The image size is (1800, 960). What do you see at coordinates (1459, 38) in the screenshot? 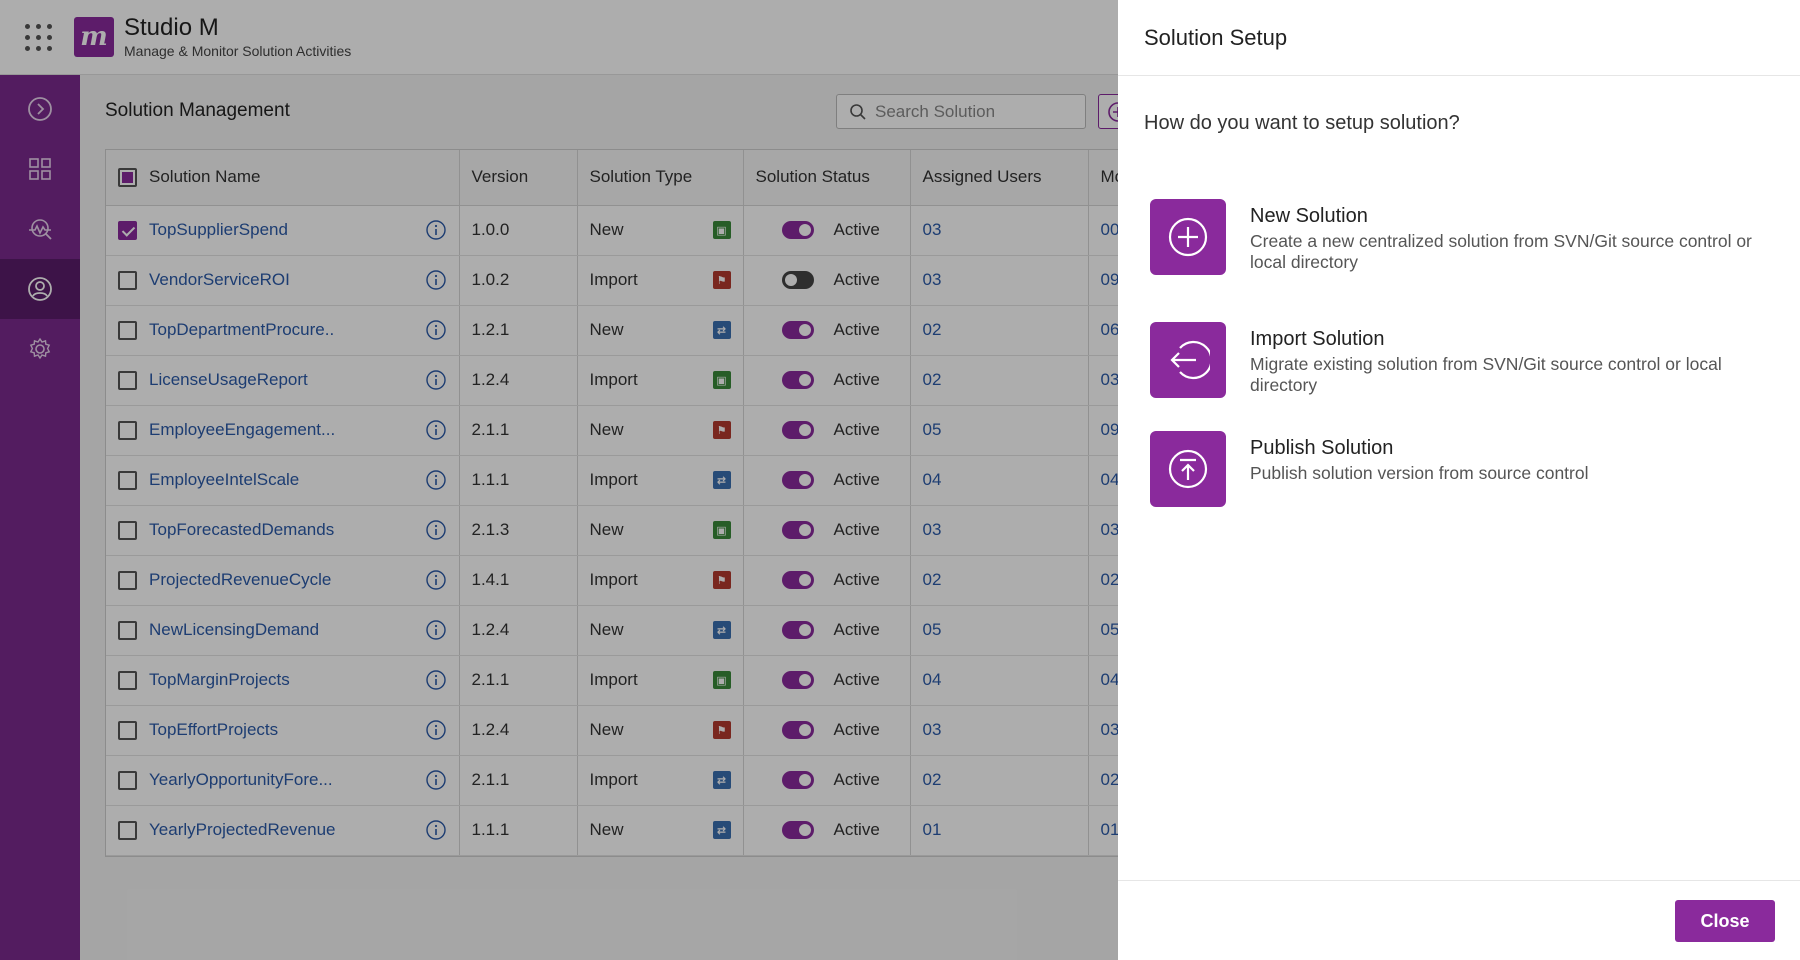
I see `panel-title: Solution Setup` at bounding box center [1459, 38].